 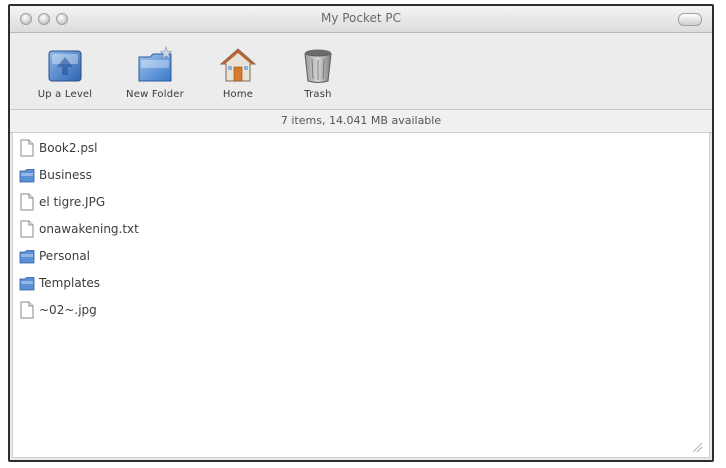 What do you see at coordinates (68, 310) in the screenshot?
I see `file-name: ~02~.jpg` at bounding box center [68, 310].